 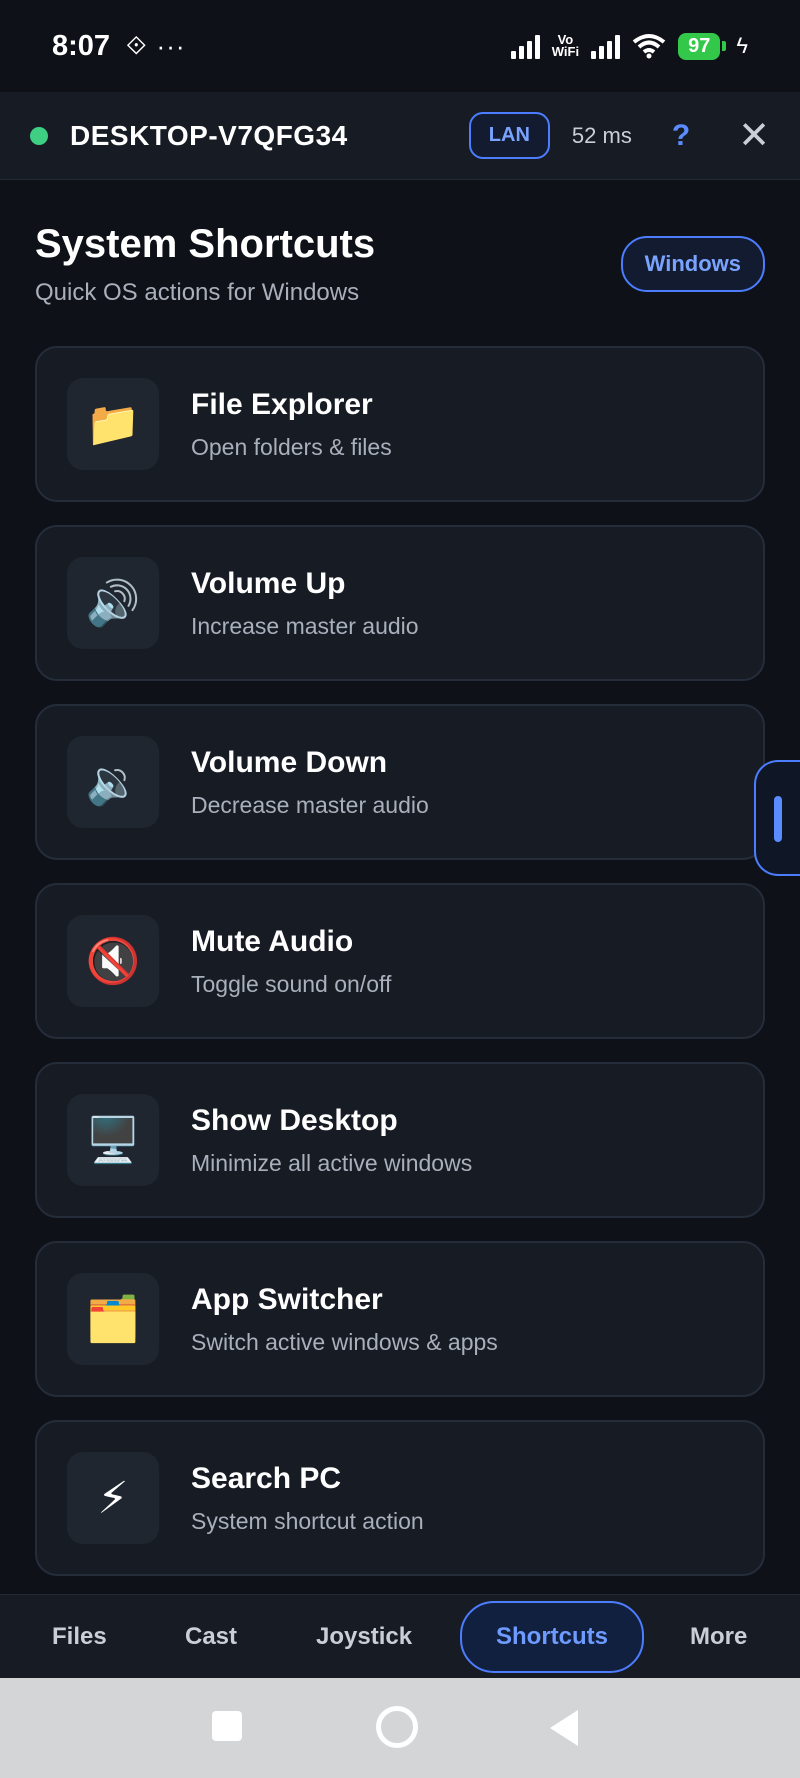 What do you see at coordinates (629, 46) in the screenshot?
I see `status-right: Vo WiFi 97 ϟ` at bounding box center [629, 46].